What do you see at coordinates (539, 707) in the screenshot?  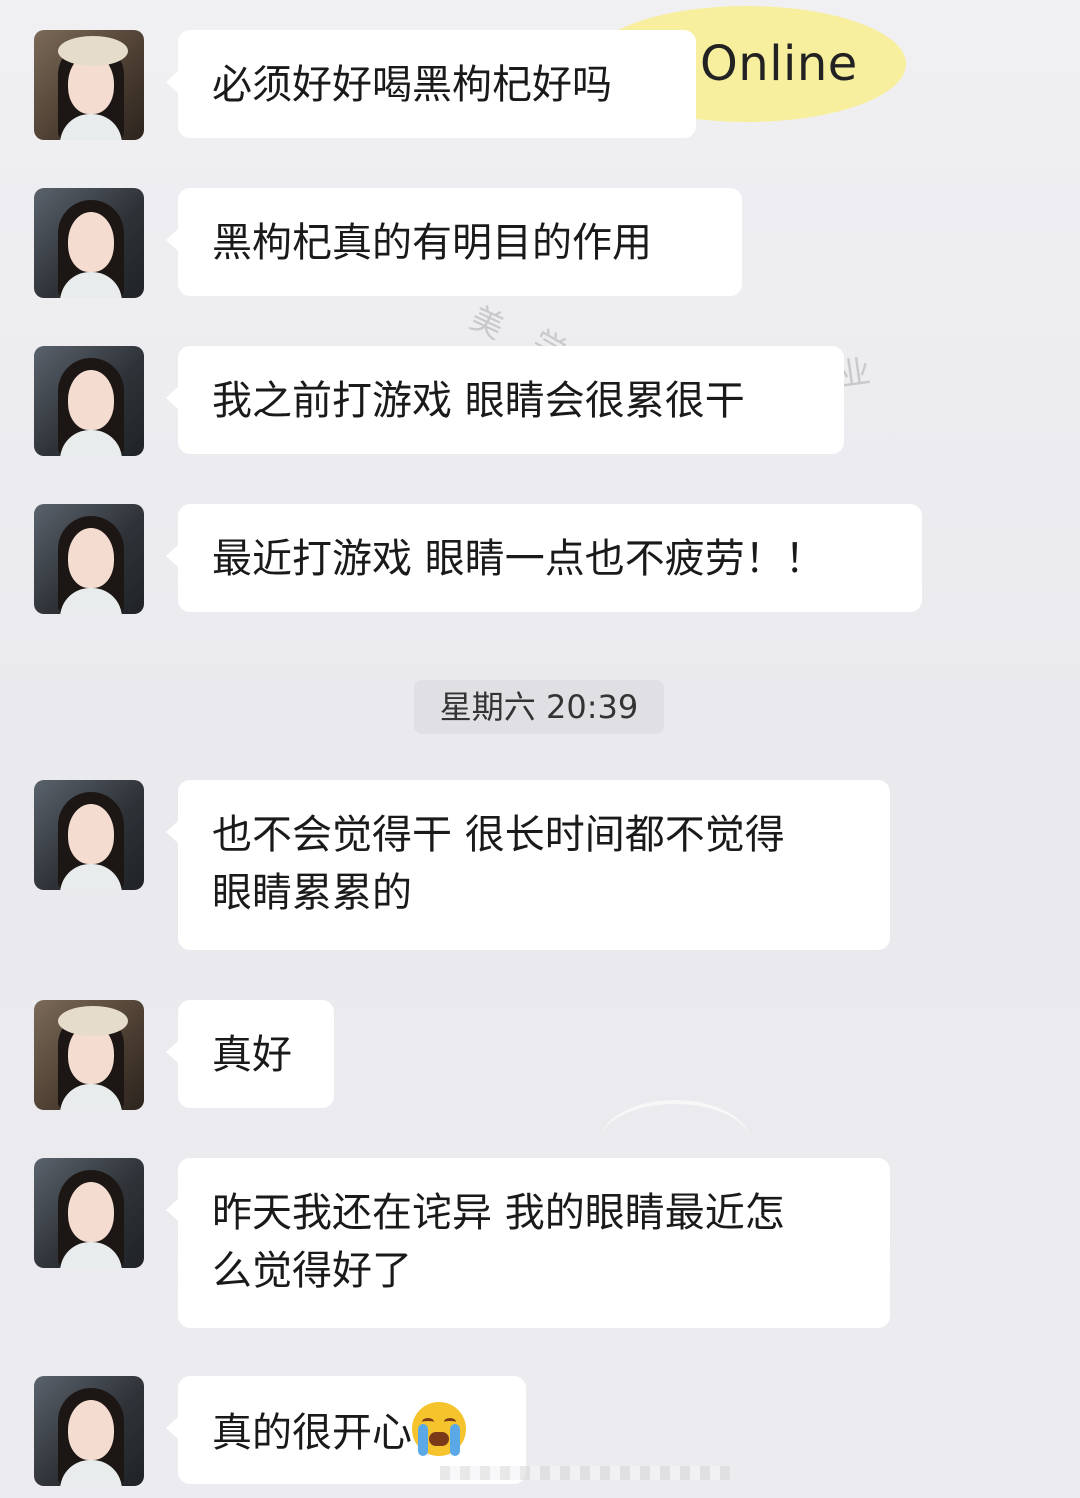 I see `timestamp-divider: 星期六 20:39` at bounding box center [539, 707].